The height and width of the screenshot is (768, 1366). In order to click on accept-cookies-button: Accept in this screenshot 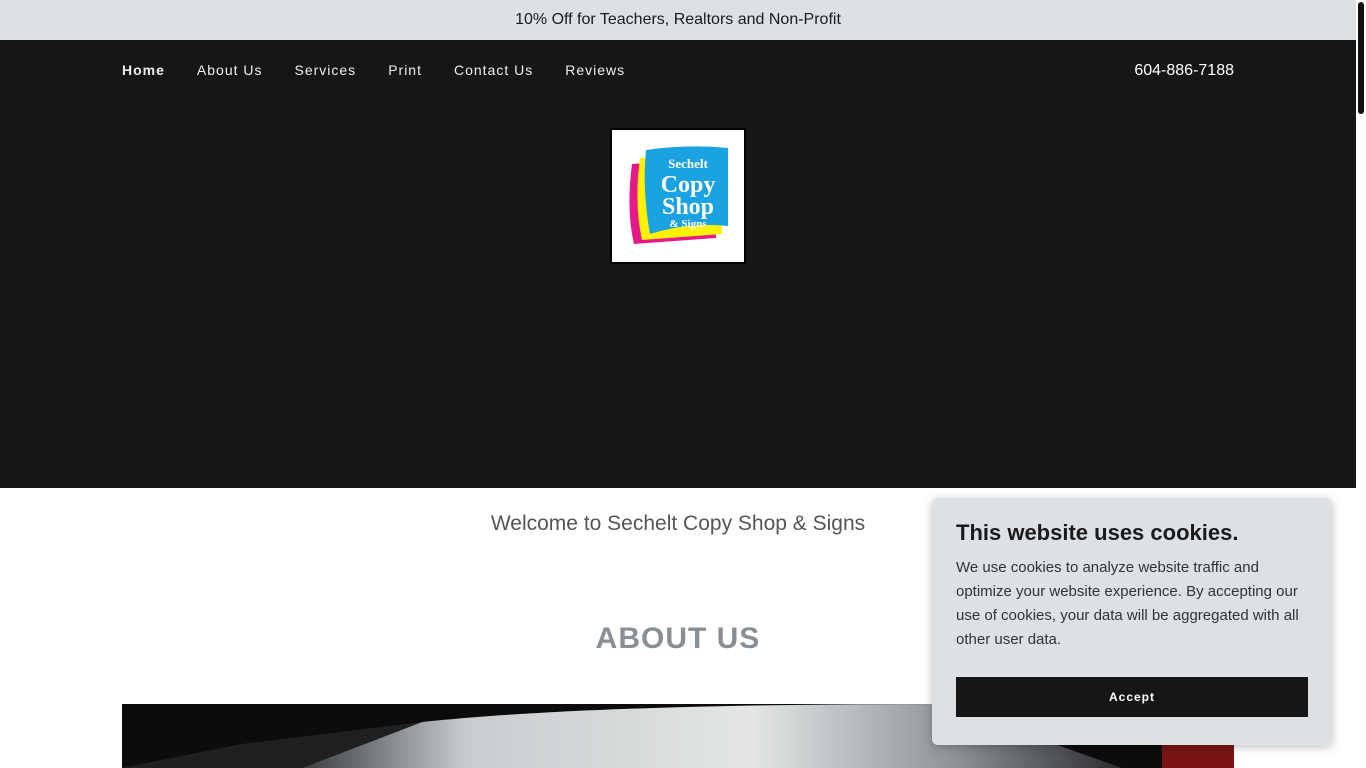, I will do `click(1132, 697)`.